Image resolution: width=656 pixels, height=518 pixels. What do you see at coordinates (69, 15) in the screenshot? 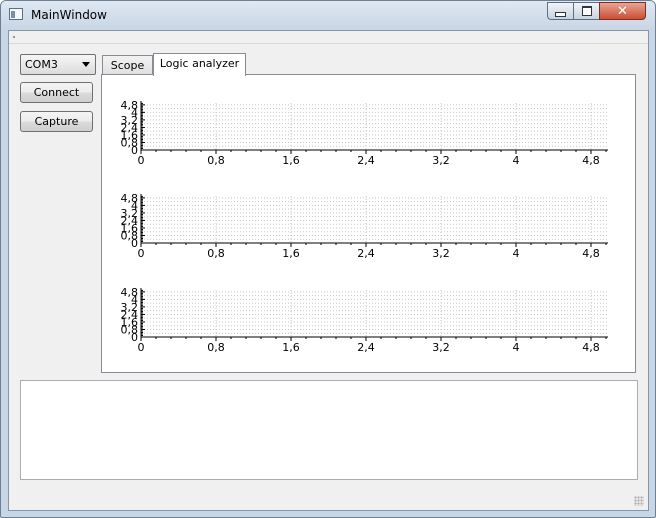
I see `window-title: MainWindow` at bounding box center [69, 15].